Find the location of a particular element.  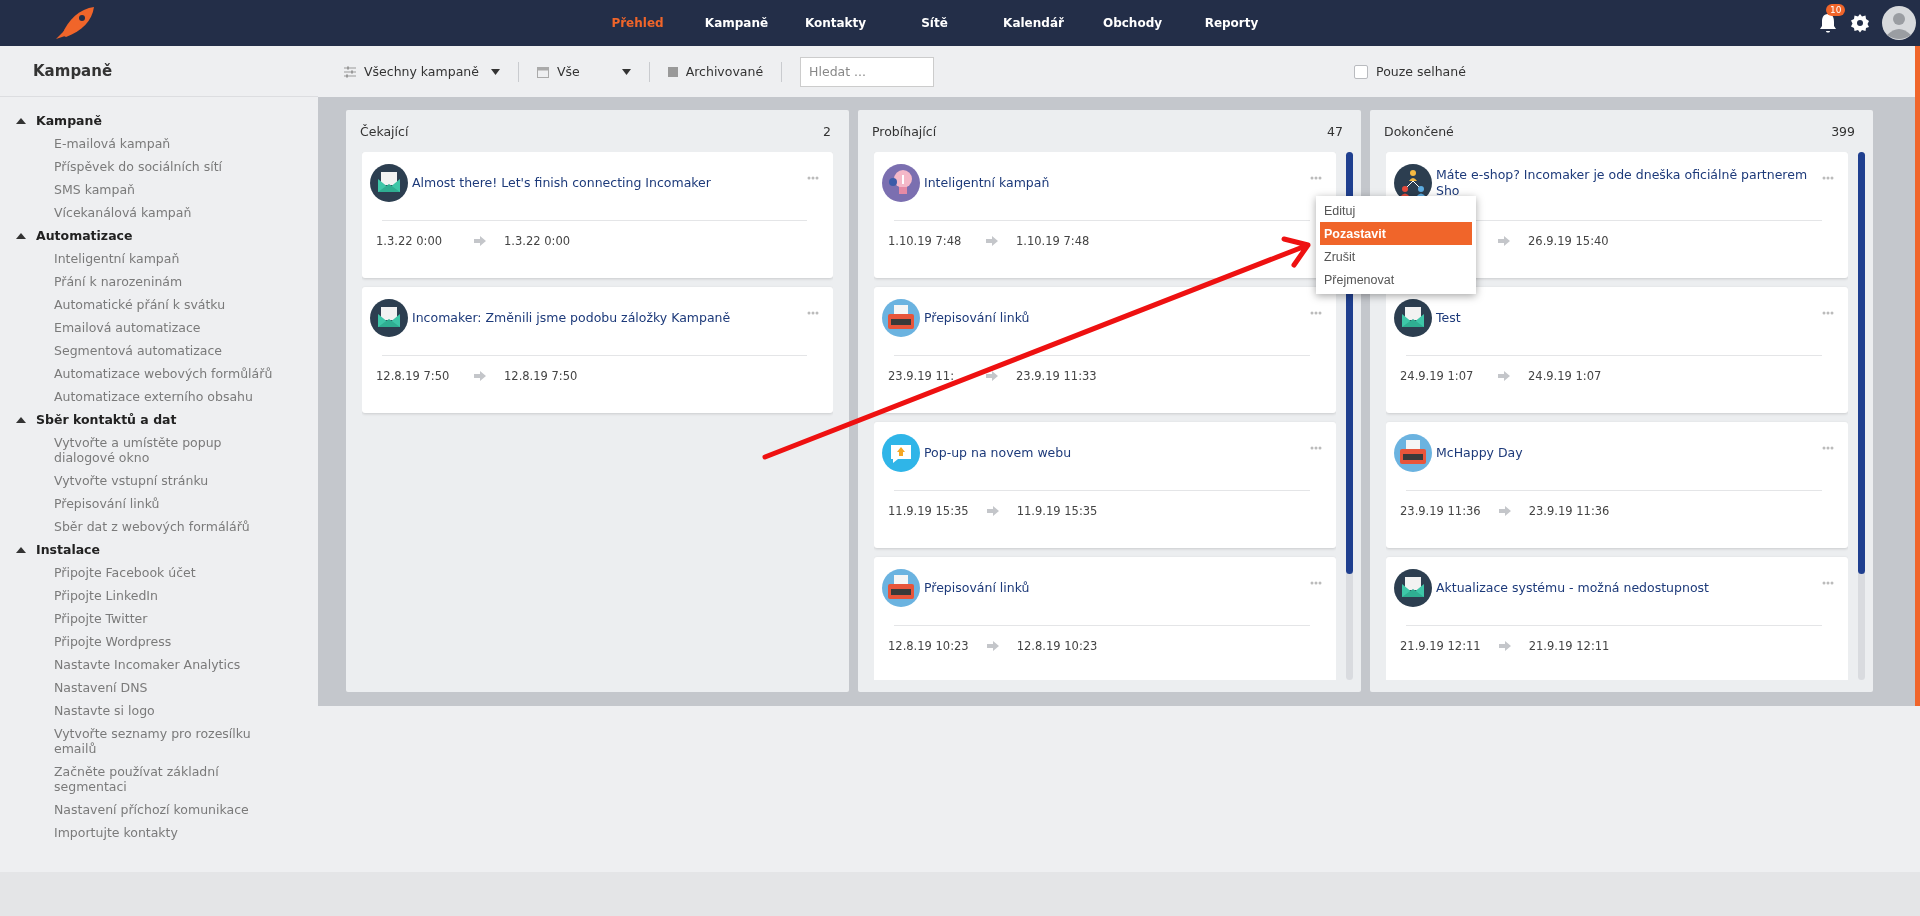

column-title: Dokončené is located at coordinates (1419, 131).